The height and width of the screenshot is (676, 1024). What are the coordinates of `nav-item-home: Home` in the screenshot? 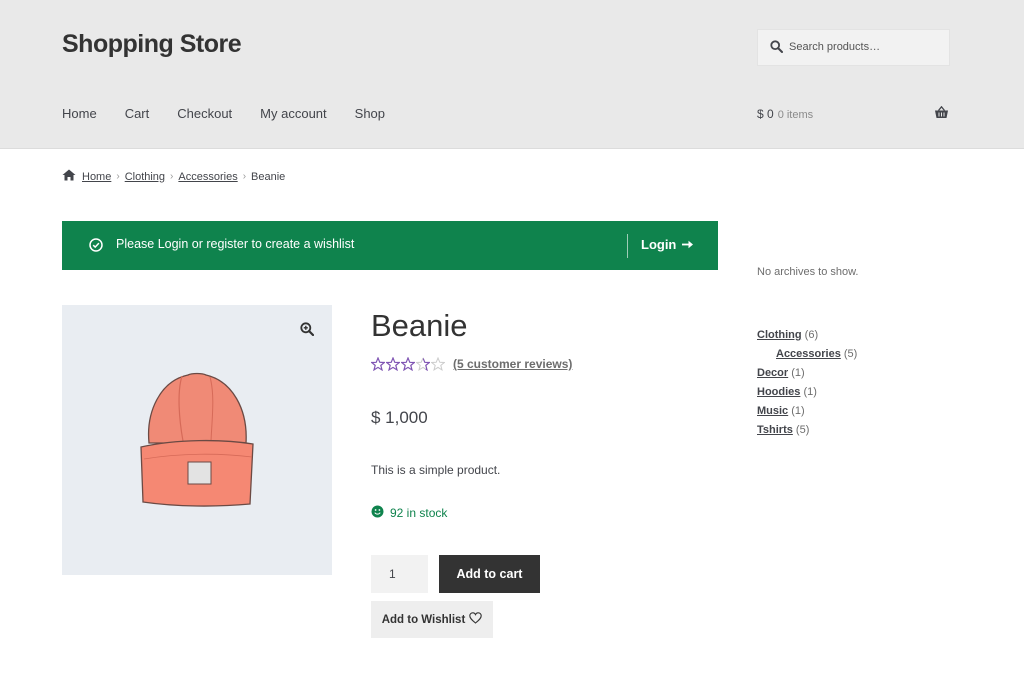 It's located at (79, 113).